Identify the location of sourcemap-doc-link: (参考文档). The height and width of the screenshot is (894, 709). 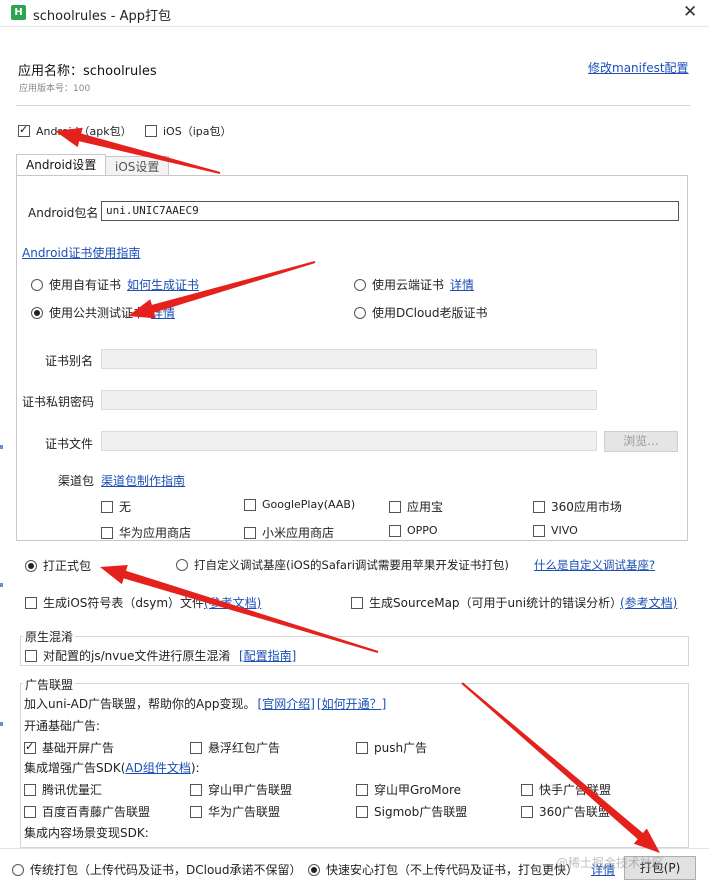
(648, 602).